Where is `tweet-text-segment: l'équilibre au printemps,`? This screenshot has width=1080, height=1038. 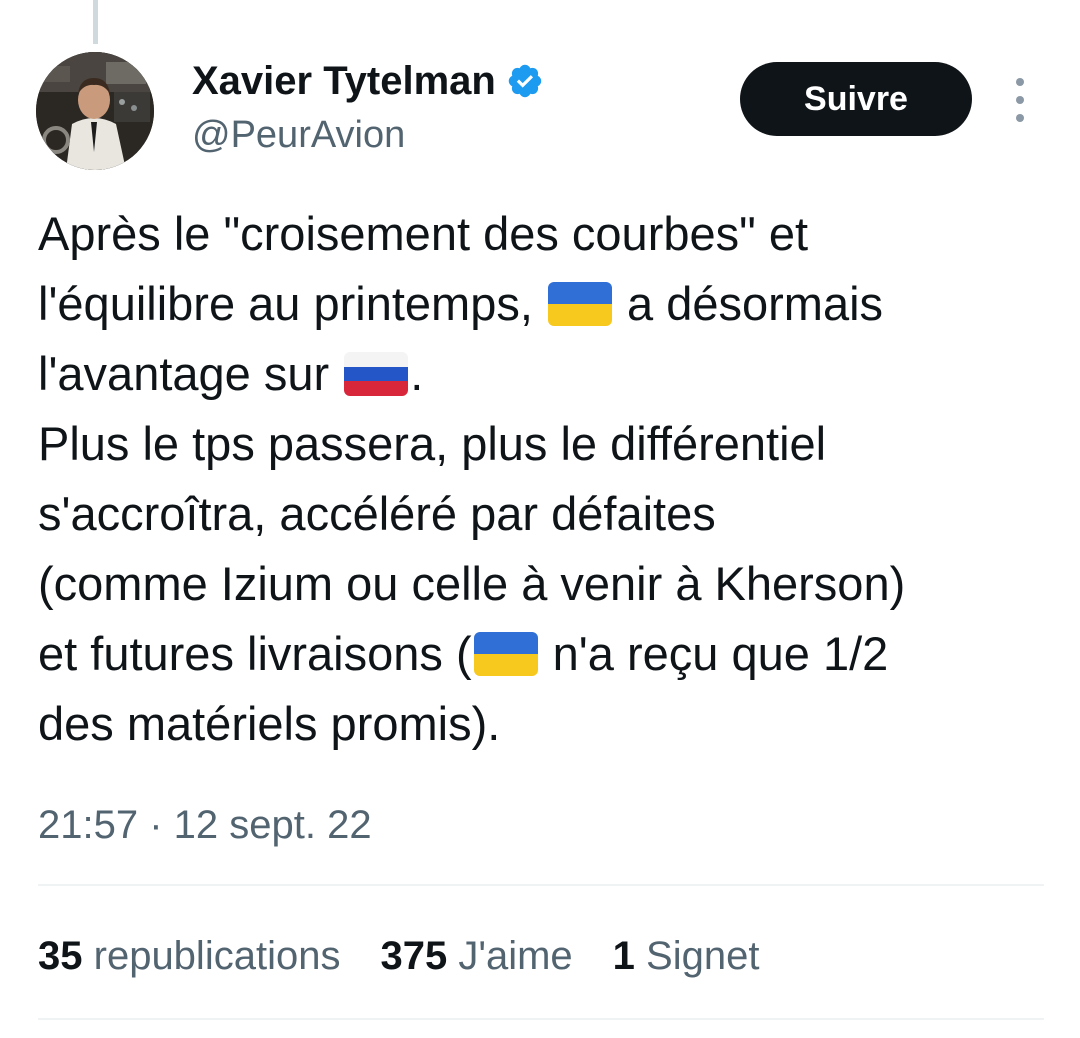
tweet-text-segment: l'équilibre au printemps, is located at coordinates (292, 303).